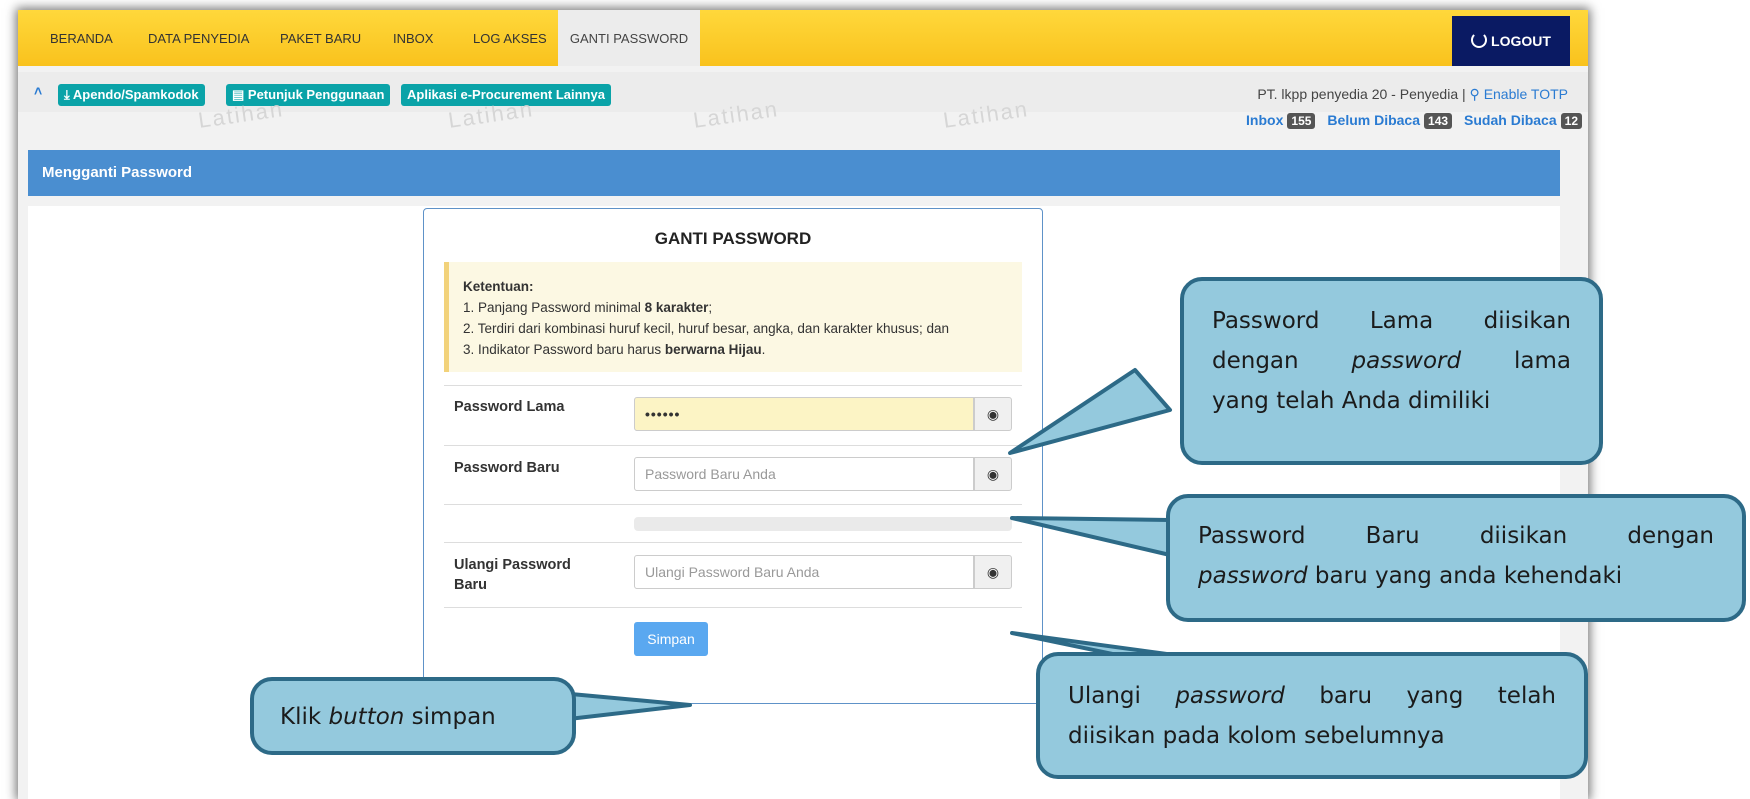 The image size is (1750, 799). I want to click on callout-old-line-2c: lama, so click(1516, 361).